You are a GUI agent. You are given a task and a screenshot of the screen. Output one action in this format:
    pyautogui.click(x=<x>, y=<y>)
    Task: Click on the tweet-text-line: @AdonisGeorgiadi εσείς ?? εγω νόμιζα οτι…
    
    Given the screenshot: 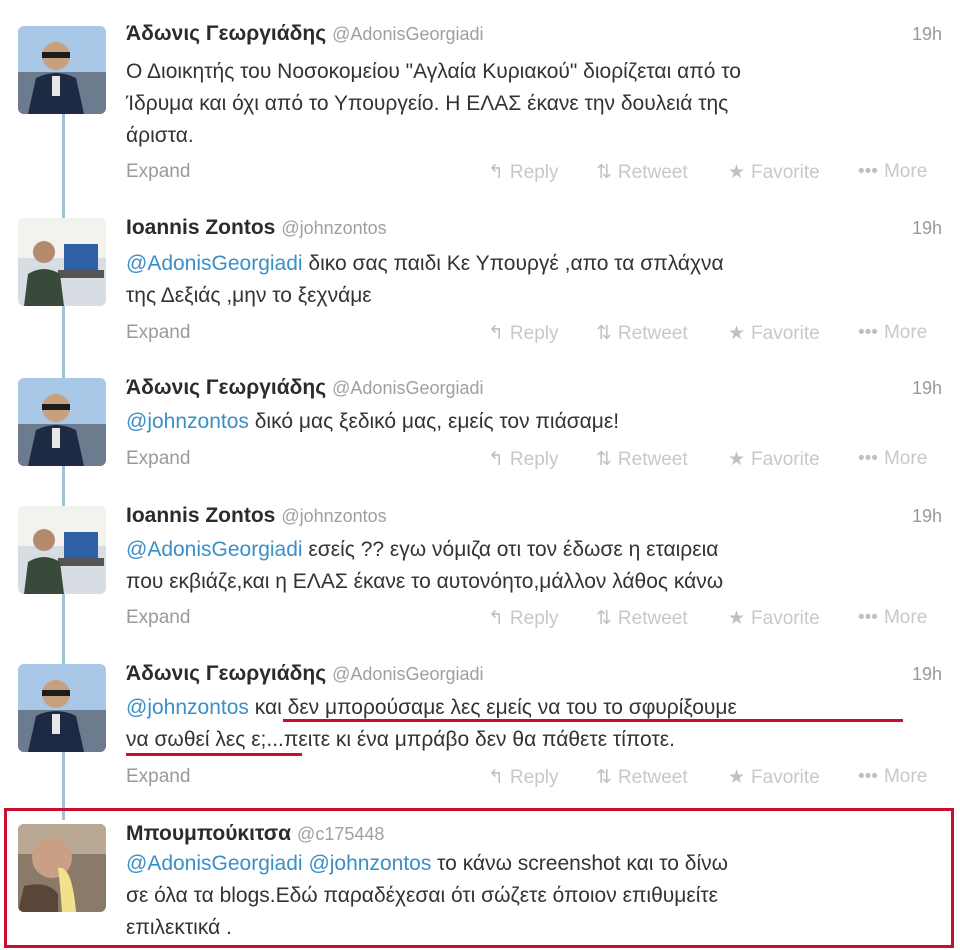 What is the action you would take?
    pyautogui.click(x=526, y=550)
    